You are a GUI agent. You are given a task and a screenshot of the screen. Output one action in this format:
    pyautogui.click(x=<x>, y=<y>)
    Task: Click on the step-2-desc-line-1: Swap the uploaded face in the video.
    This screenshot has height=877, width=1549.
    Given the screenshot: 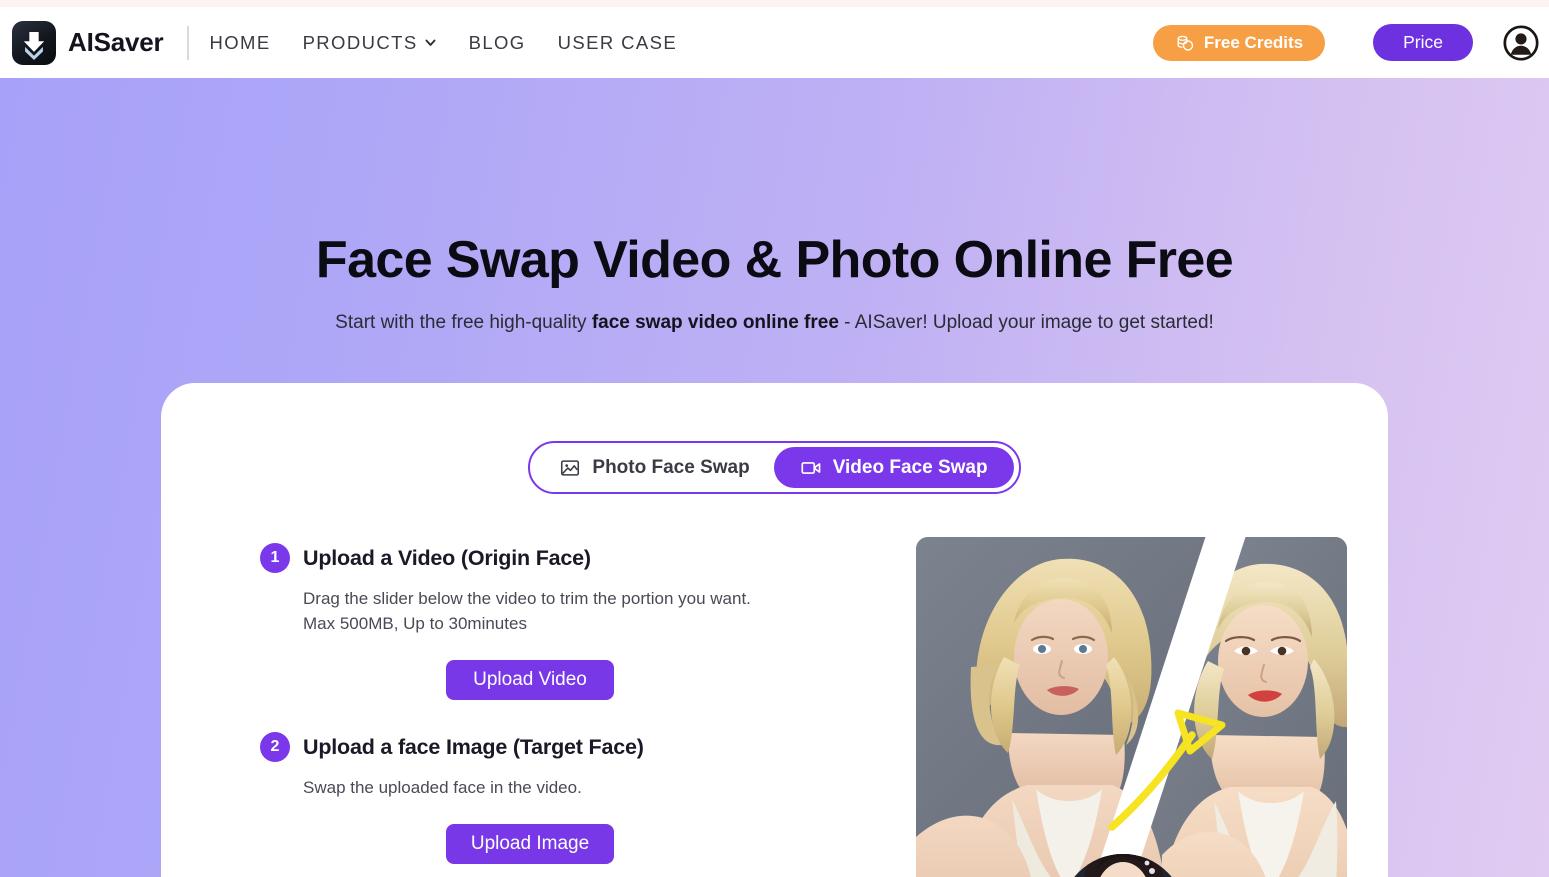 What is the action you would take?
    pyautogui.click(x=442, y=788)
    